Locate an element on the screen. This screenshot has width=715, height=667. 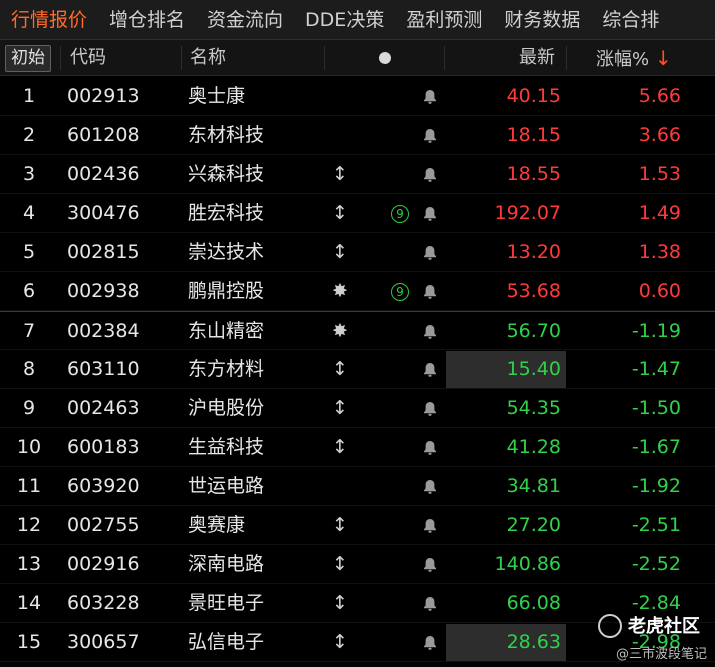
row-name: 鹏鼎控股 is located at coordinates (226, 291).